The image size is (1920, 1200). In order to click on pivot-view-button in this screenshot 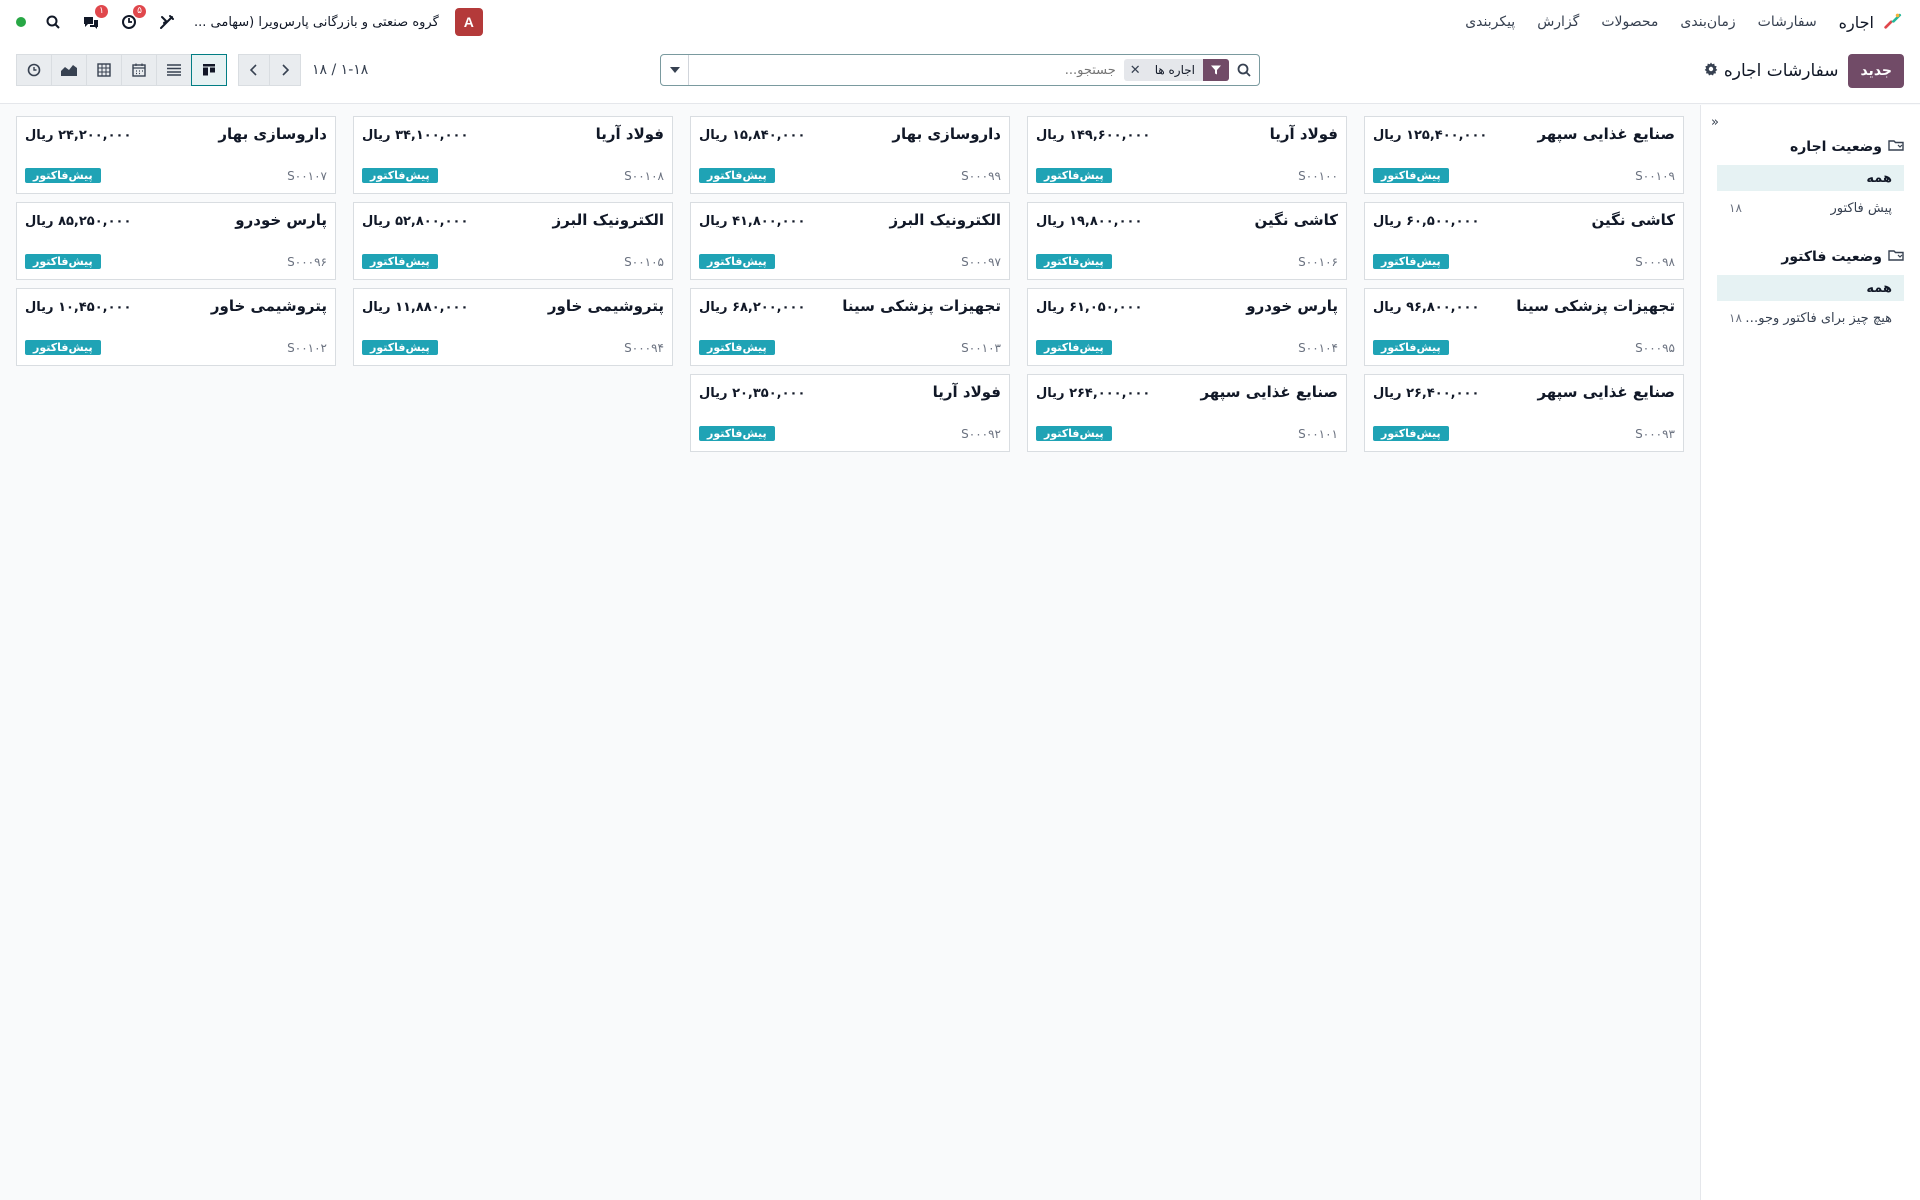, I will do `click(104, 70)`.